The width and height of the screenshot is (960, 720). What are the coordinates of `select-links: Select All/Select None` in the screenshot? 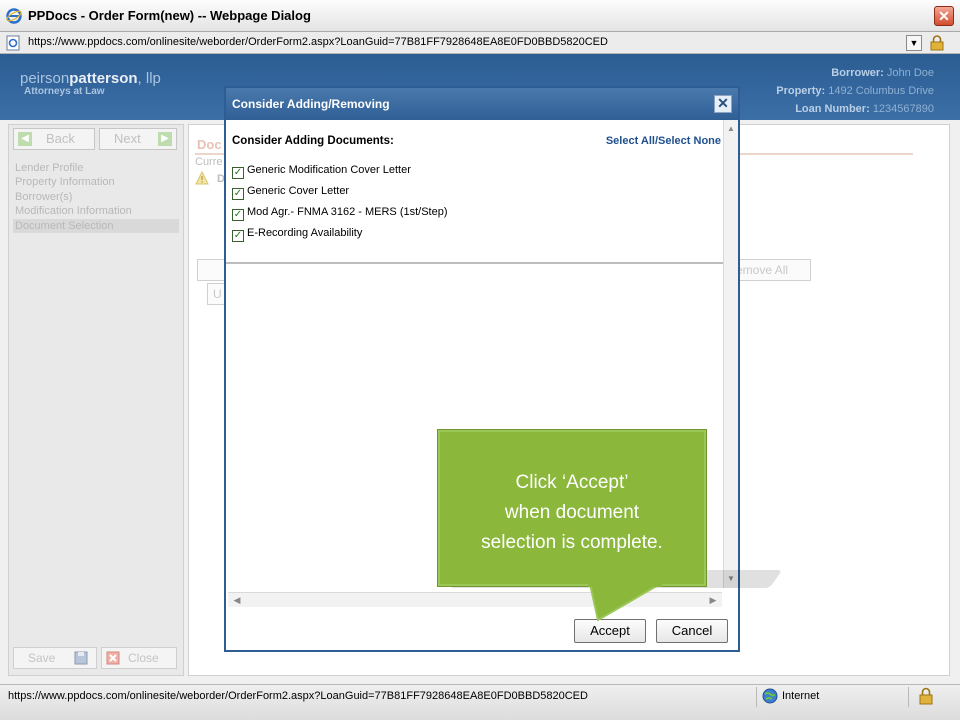 It's located at (663, 141).